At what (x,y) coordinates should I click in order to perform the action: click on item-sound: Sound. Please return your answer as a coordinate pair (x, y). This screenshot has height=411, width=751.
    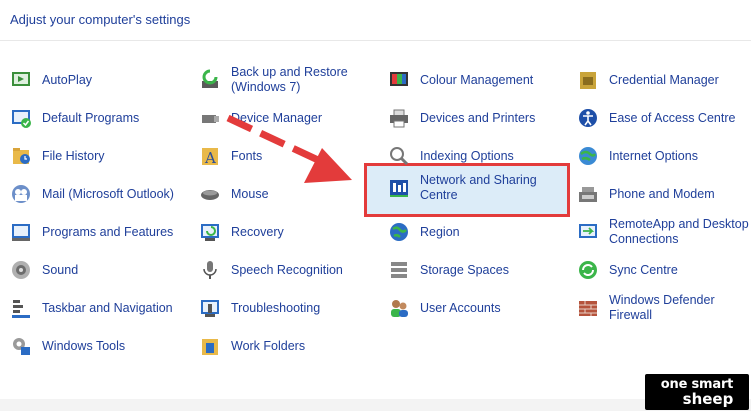
    Looking at the image, I should click on (44, 270).